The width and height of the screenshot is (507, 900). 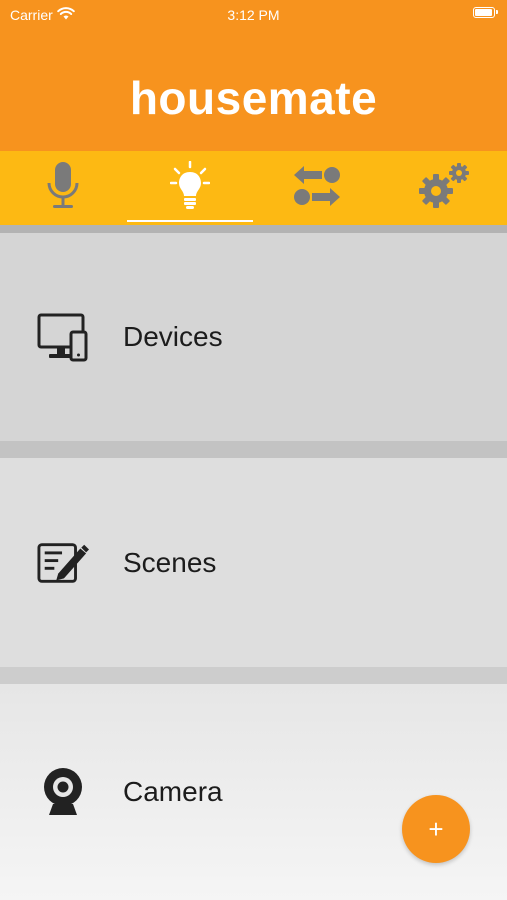 What do you see at coordinates (253, 98) in the screenshot?
I see `app-logo: housemate` at bounding box center [253, 98].